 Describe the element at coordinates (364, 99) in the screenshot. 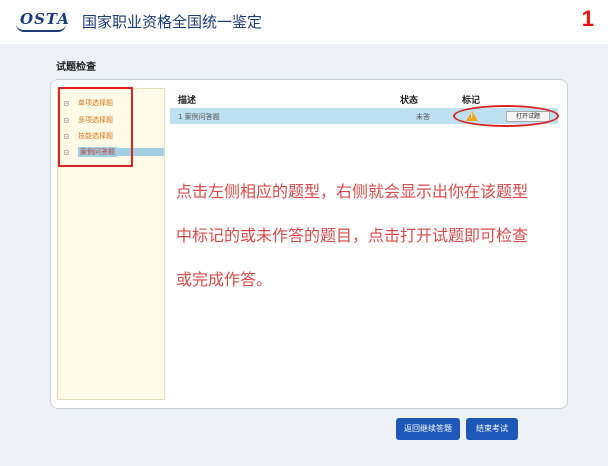

I see `table-header: 描述 状态 标记` at that location.